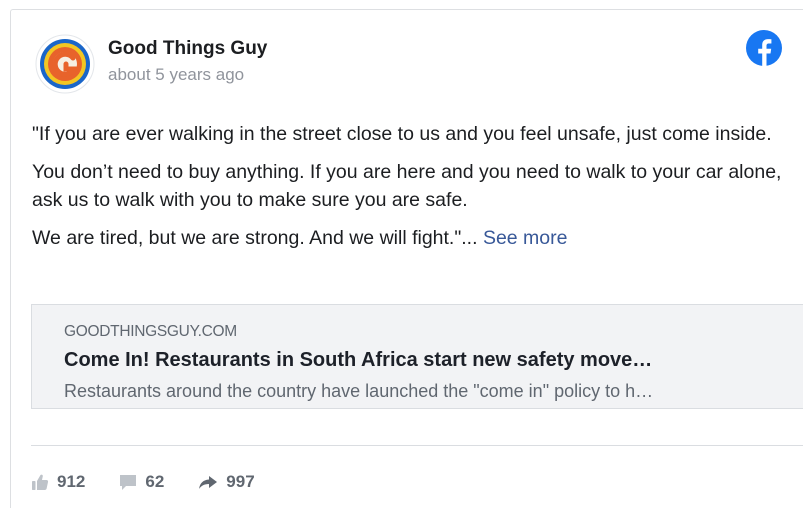 The height and width of the screenshot is (508, 803). I want to click on engagement-stats: 912 62 997, so click(160, 482).